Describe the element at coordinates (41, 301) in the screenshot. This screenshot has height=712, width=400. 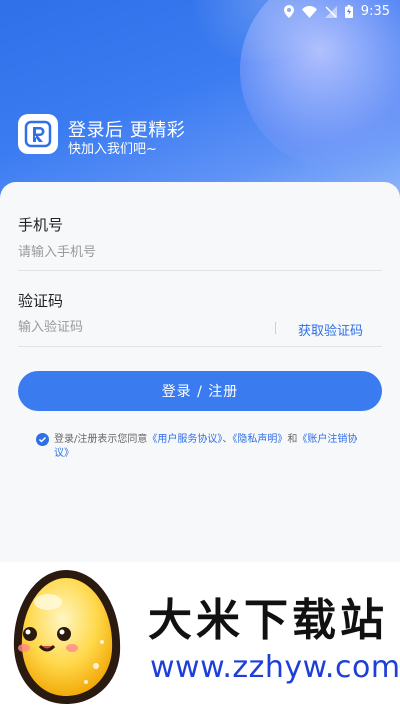
I see `code-label: 验证码` at that location.